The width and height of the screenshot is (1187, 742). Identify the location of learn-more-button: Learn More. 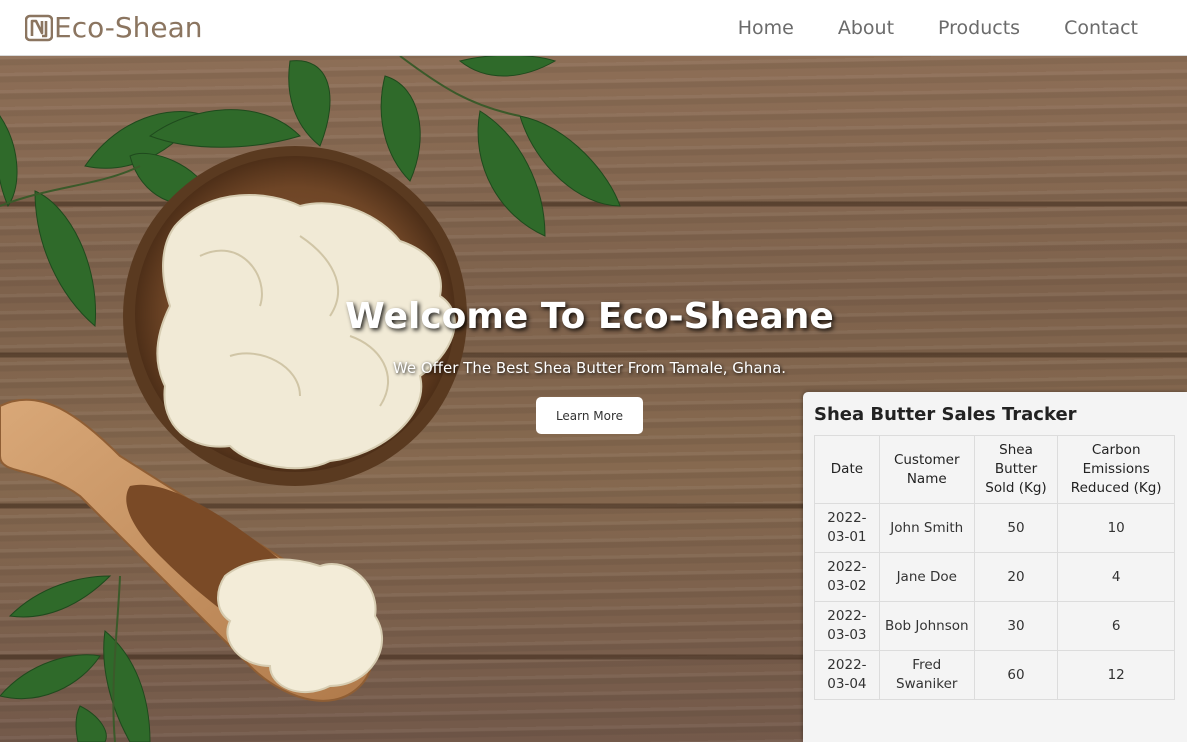
(589, 415).